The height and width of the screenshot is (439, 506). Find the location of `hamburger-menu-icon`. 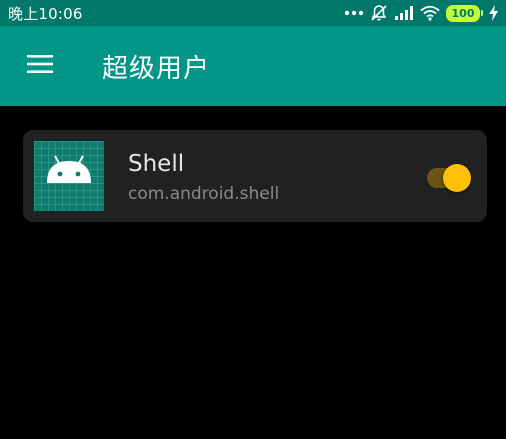

hamburger-menu-icon is located at coordinates (40, 66).